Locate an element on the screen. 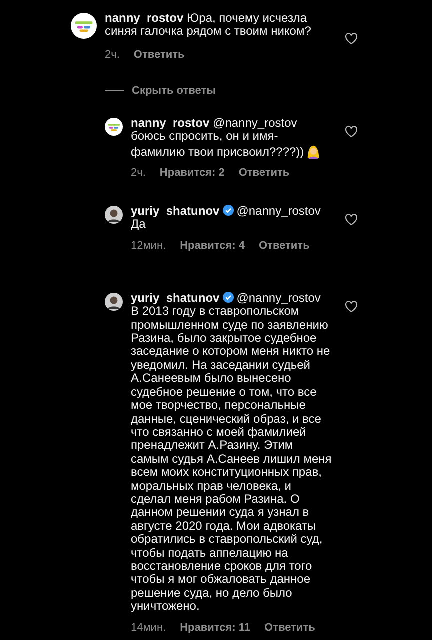 Image resolution: width=432 pixels, height=640 pixels. comment-text: nanny_rostov Юра, почему исчезла синяя галочка рядом с твоим ником? is located at coordinates (208, 25).